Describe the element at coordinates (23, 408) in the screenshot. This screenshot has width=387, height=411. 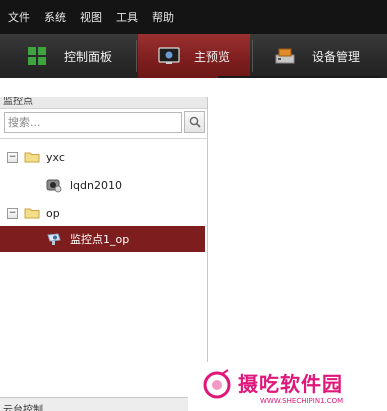
I see `ptz-control-label: 云台控制` at that location.